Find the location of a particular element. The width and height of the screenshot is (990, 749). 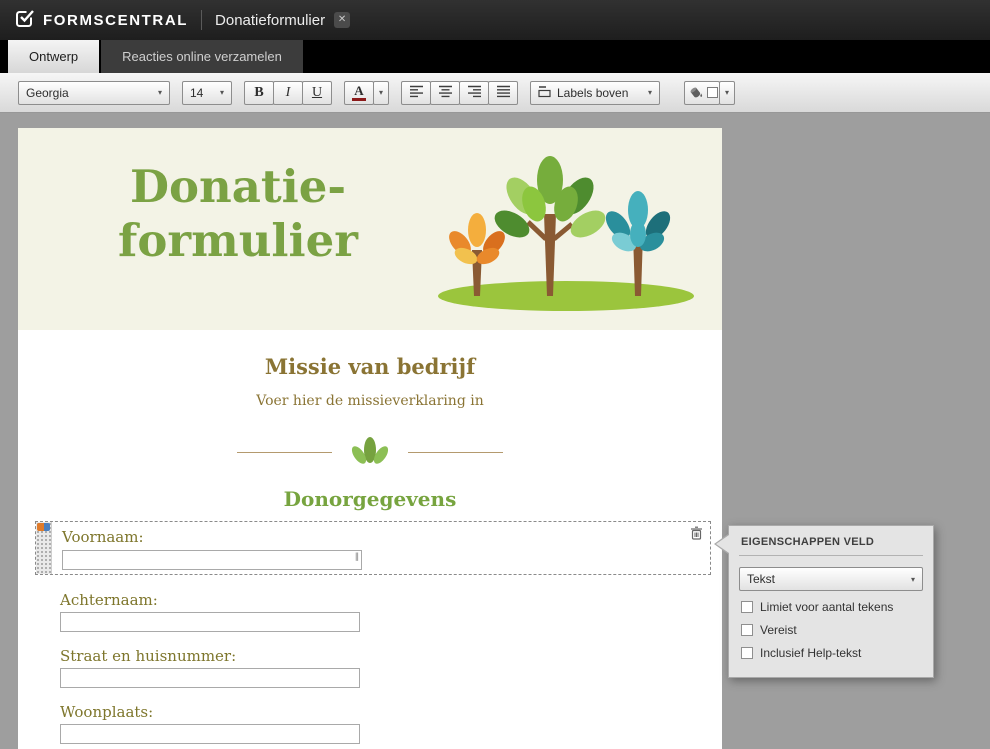

align-justify-icon is located at coordinates (503, 93).